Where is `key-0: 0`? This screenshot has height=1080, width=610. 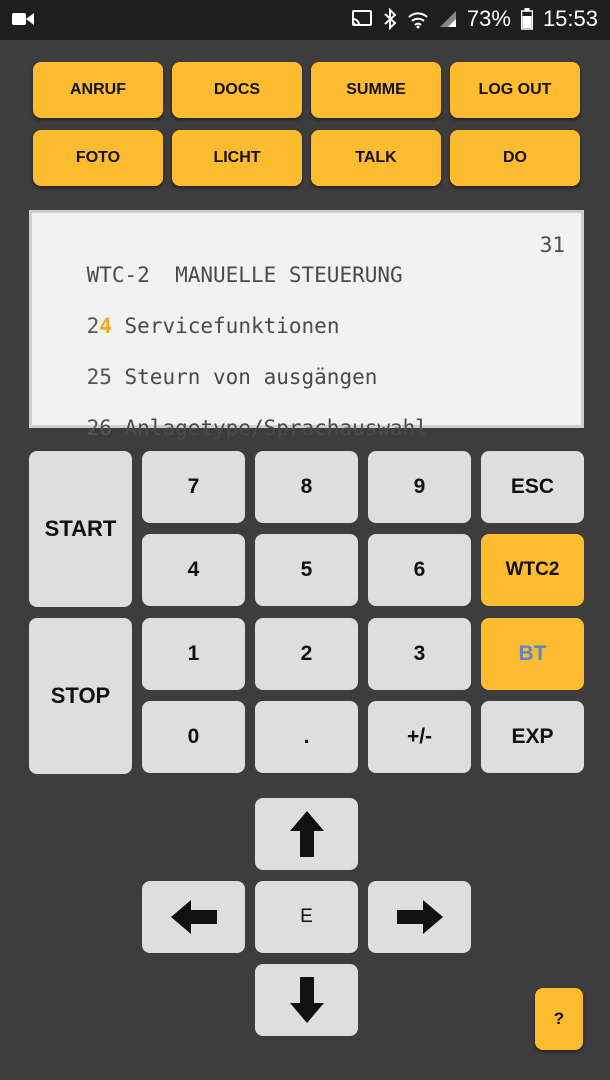 key-0: 0 is located at coordinates (193, 737).